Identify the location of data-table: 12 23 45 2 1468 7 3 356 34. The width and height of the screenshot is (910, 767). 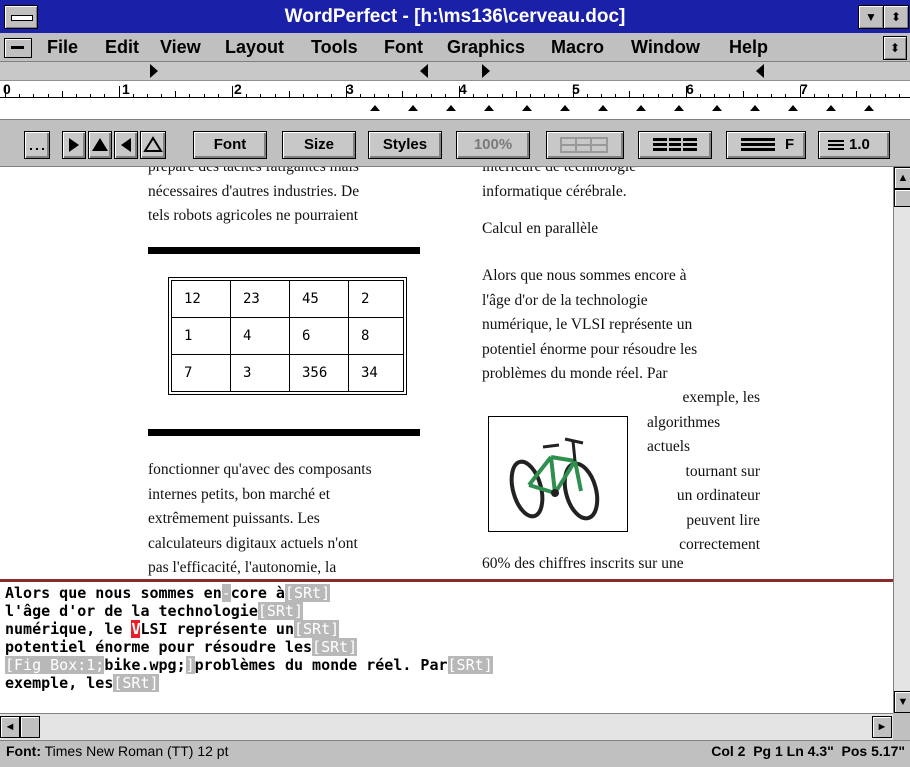
(287, 336).